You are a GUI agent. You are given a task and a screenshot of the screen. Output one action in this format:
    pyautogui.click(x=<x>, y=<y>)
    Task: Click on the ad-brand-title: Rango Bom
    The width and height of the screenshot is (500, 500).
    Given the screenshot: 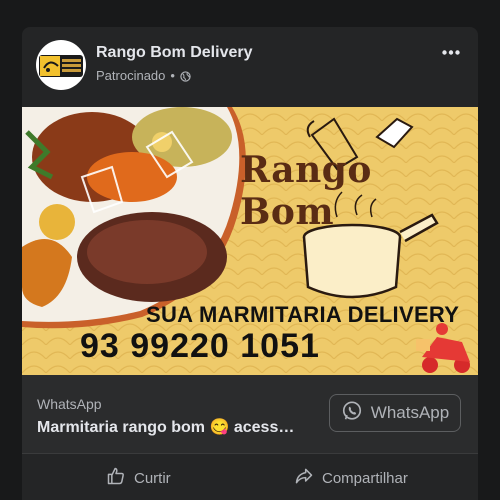 What is the action you would take?
    pyautogui.click(x=306, y=191)
    